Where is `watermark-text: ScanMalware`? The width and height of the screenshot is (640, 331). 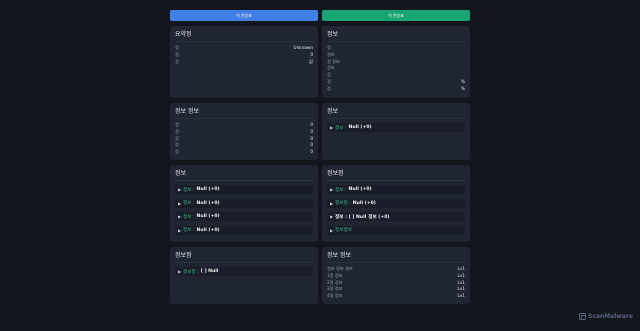 watermark-text: ScanMalware is located at coordinates (610, 316).